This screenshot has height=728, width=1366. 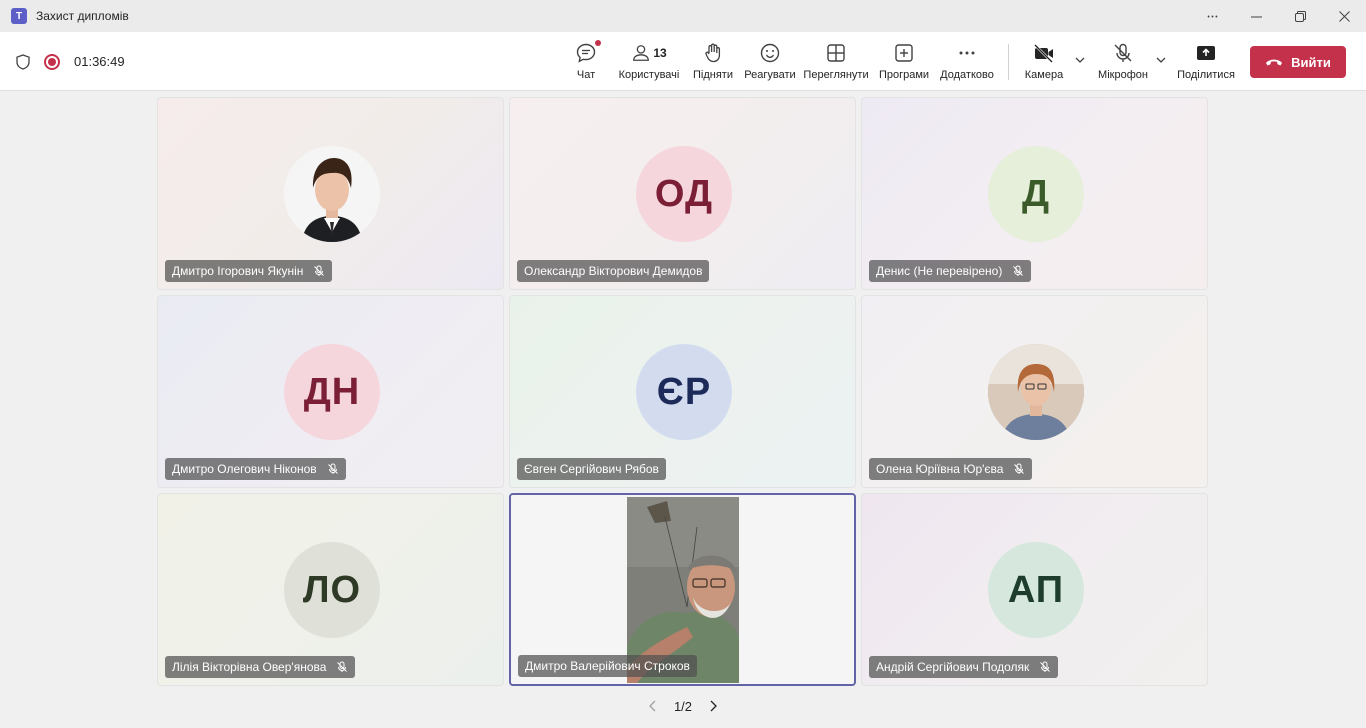 I want to click on chat-label: Чат, so click(x=586, y=75).